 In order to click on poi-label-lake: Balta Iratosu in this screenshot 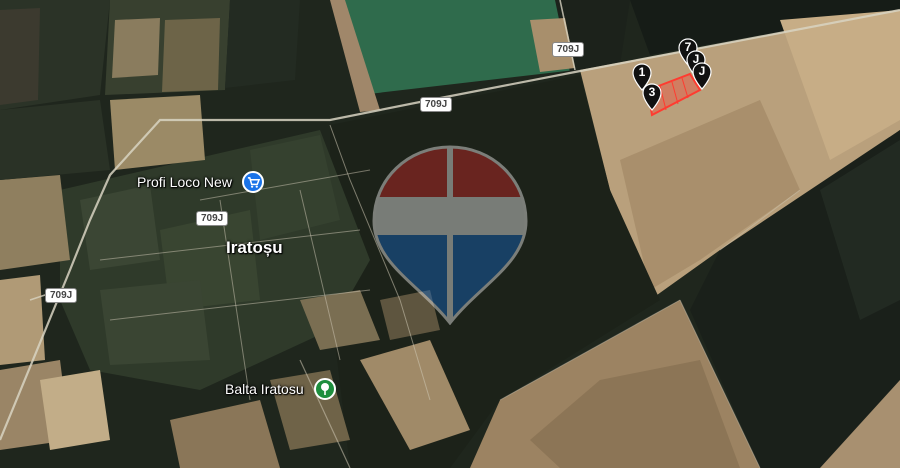, I will do `click(264, 389)`.